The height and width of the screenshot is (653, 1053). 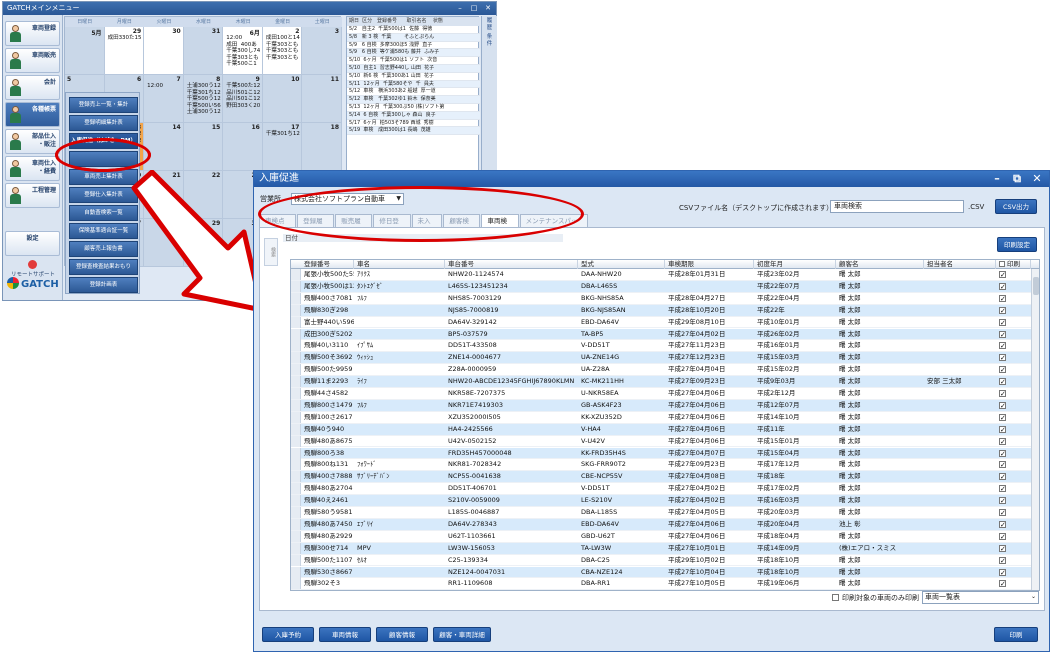 What do you see at coordinates (1016, 206) in the screenshot?
I see `csv-export-button: CSV出力` at bounding box center [1016, 206].